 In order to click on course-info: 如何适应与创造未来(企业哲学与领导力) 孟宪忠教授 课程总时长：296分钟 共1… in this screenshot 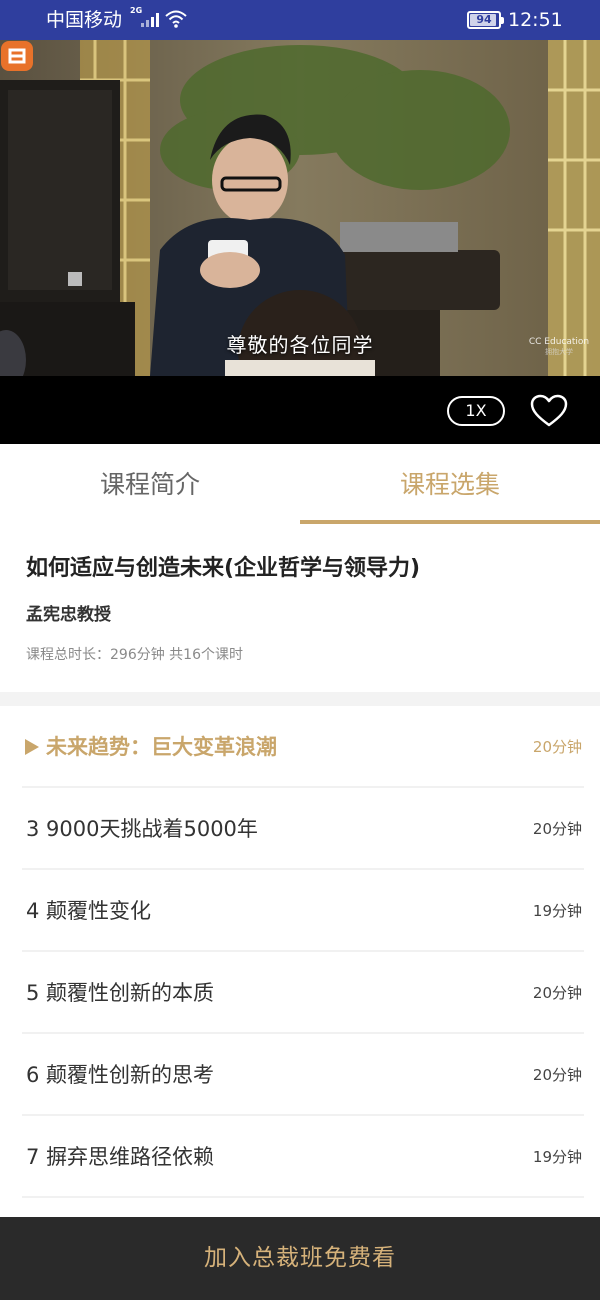, I will do `click(300, 608)`.